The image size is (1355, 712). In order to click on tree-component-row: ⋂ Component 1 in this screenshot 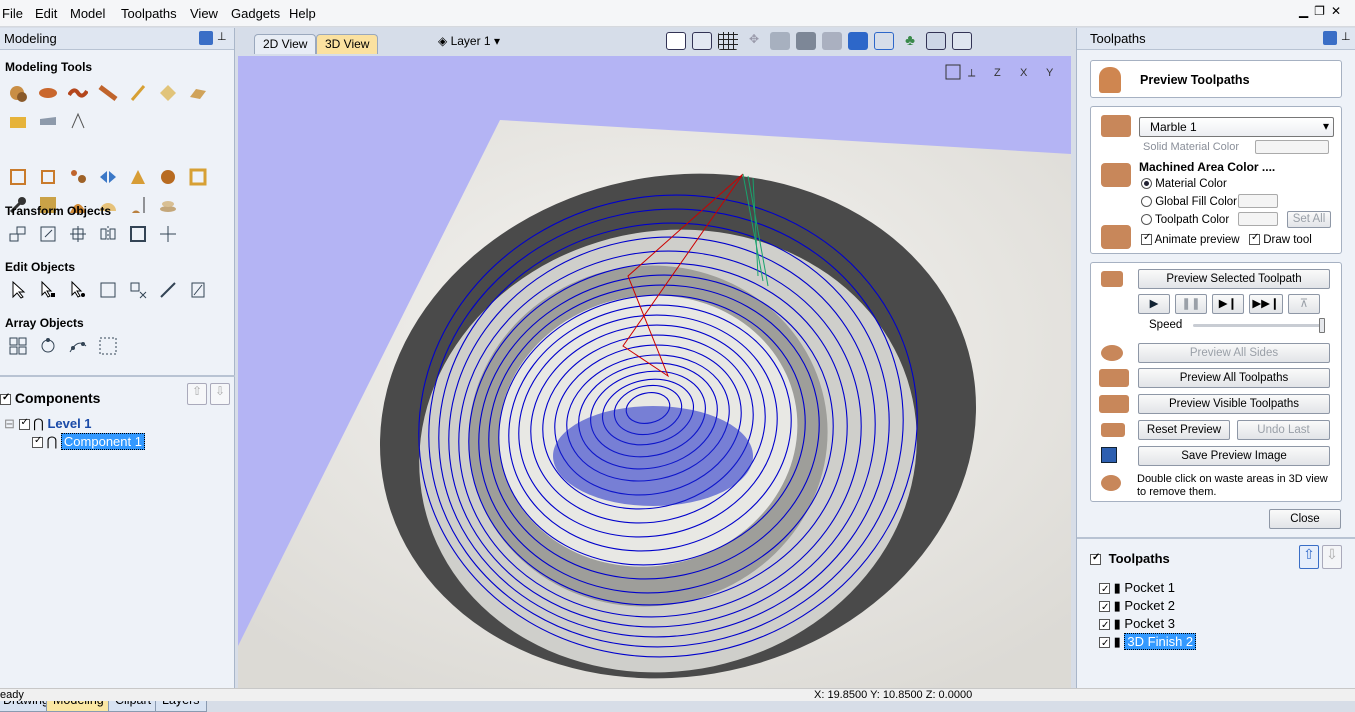, I will do `click(88, 441)`.